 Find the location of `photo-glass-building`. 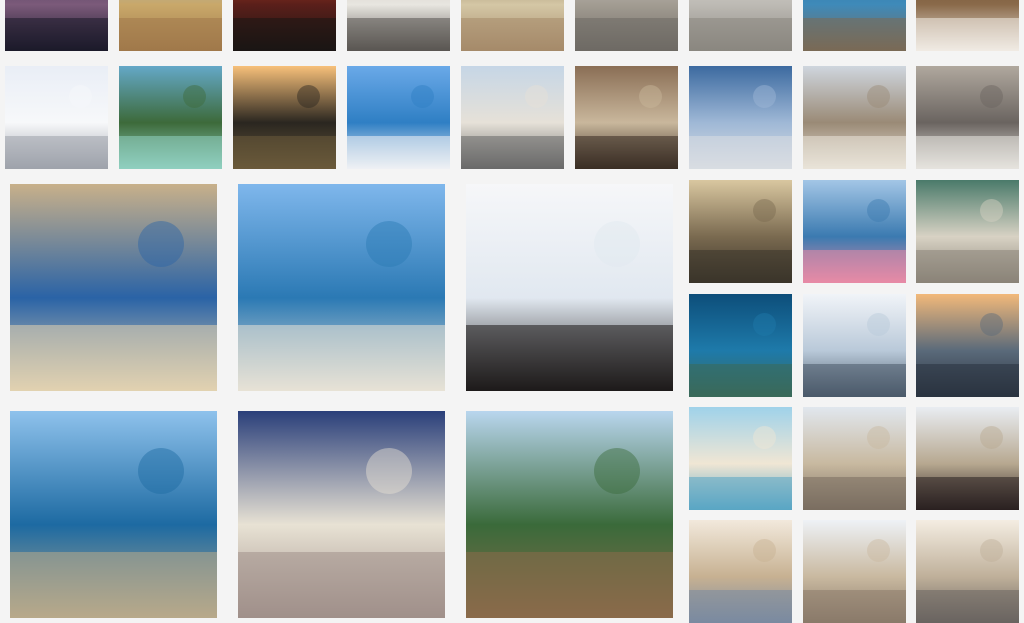

photo-glass-building is located at coordinates (740, 117).